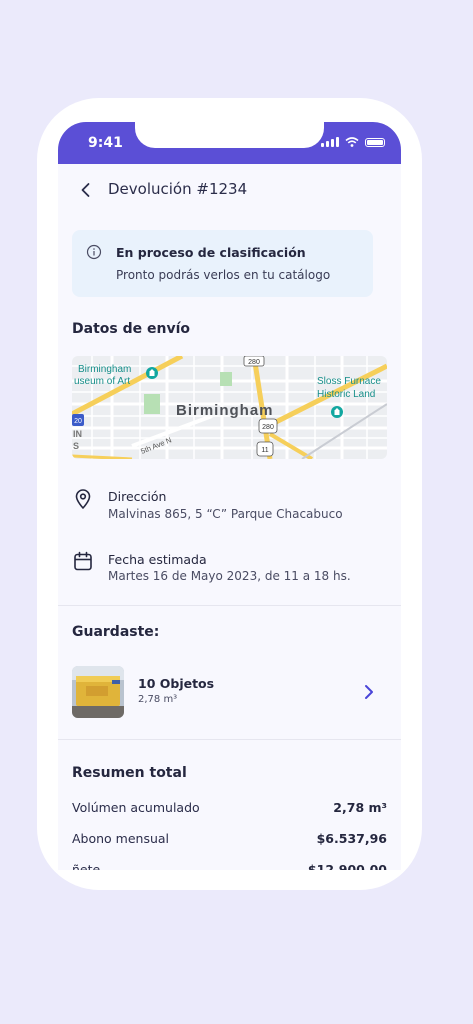 The image size is (473, 1024). Describe the element at coordinates (76, 446) in the screenshot. I see `map-label-edge-2: S` at that location.